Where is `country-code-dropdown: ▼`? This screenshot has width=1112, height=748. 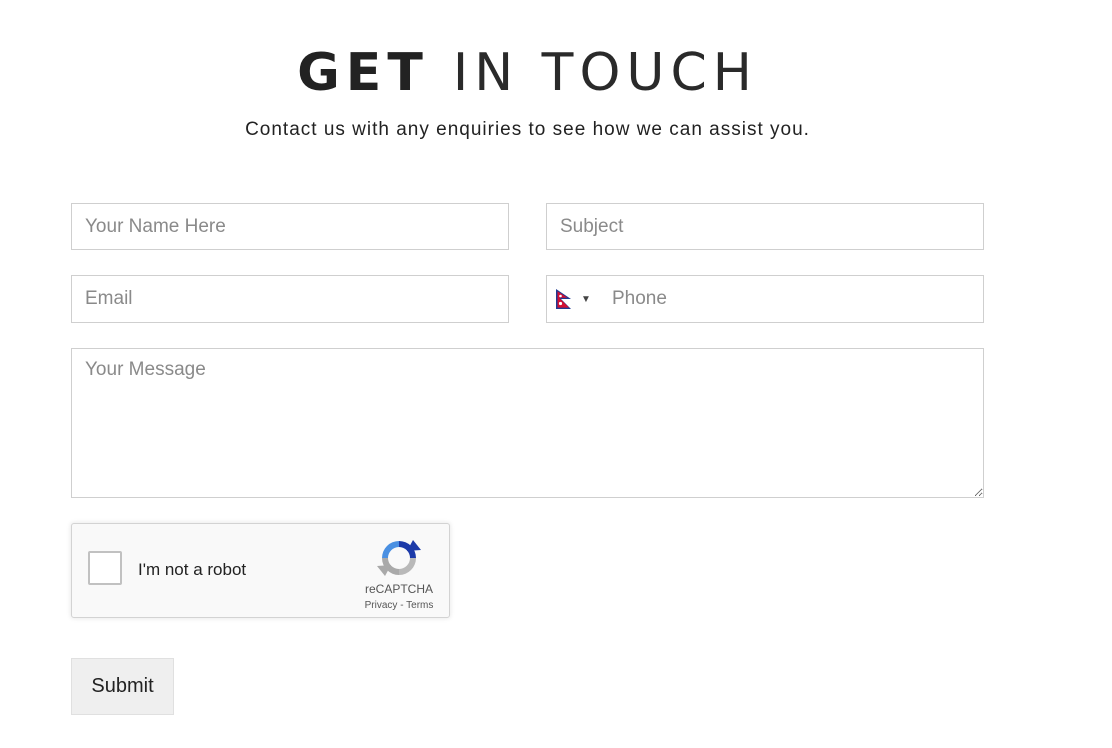 country-code-dropdown: ▼ is located at coordinates (574, 299).